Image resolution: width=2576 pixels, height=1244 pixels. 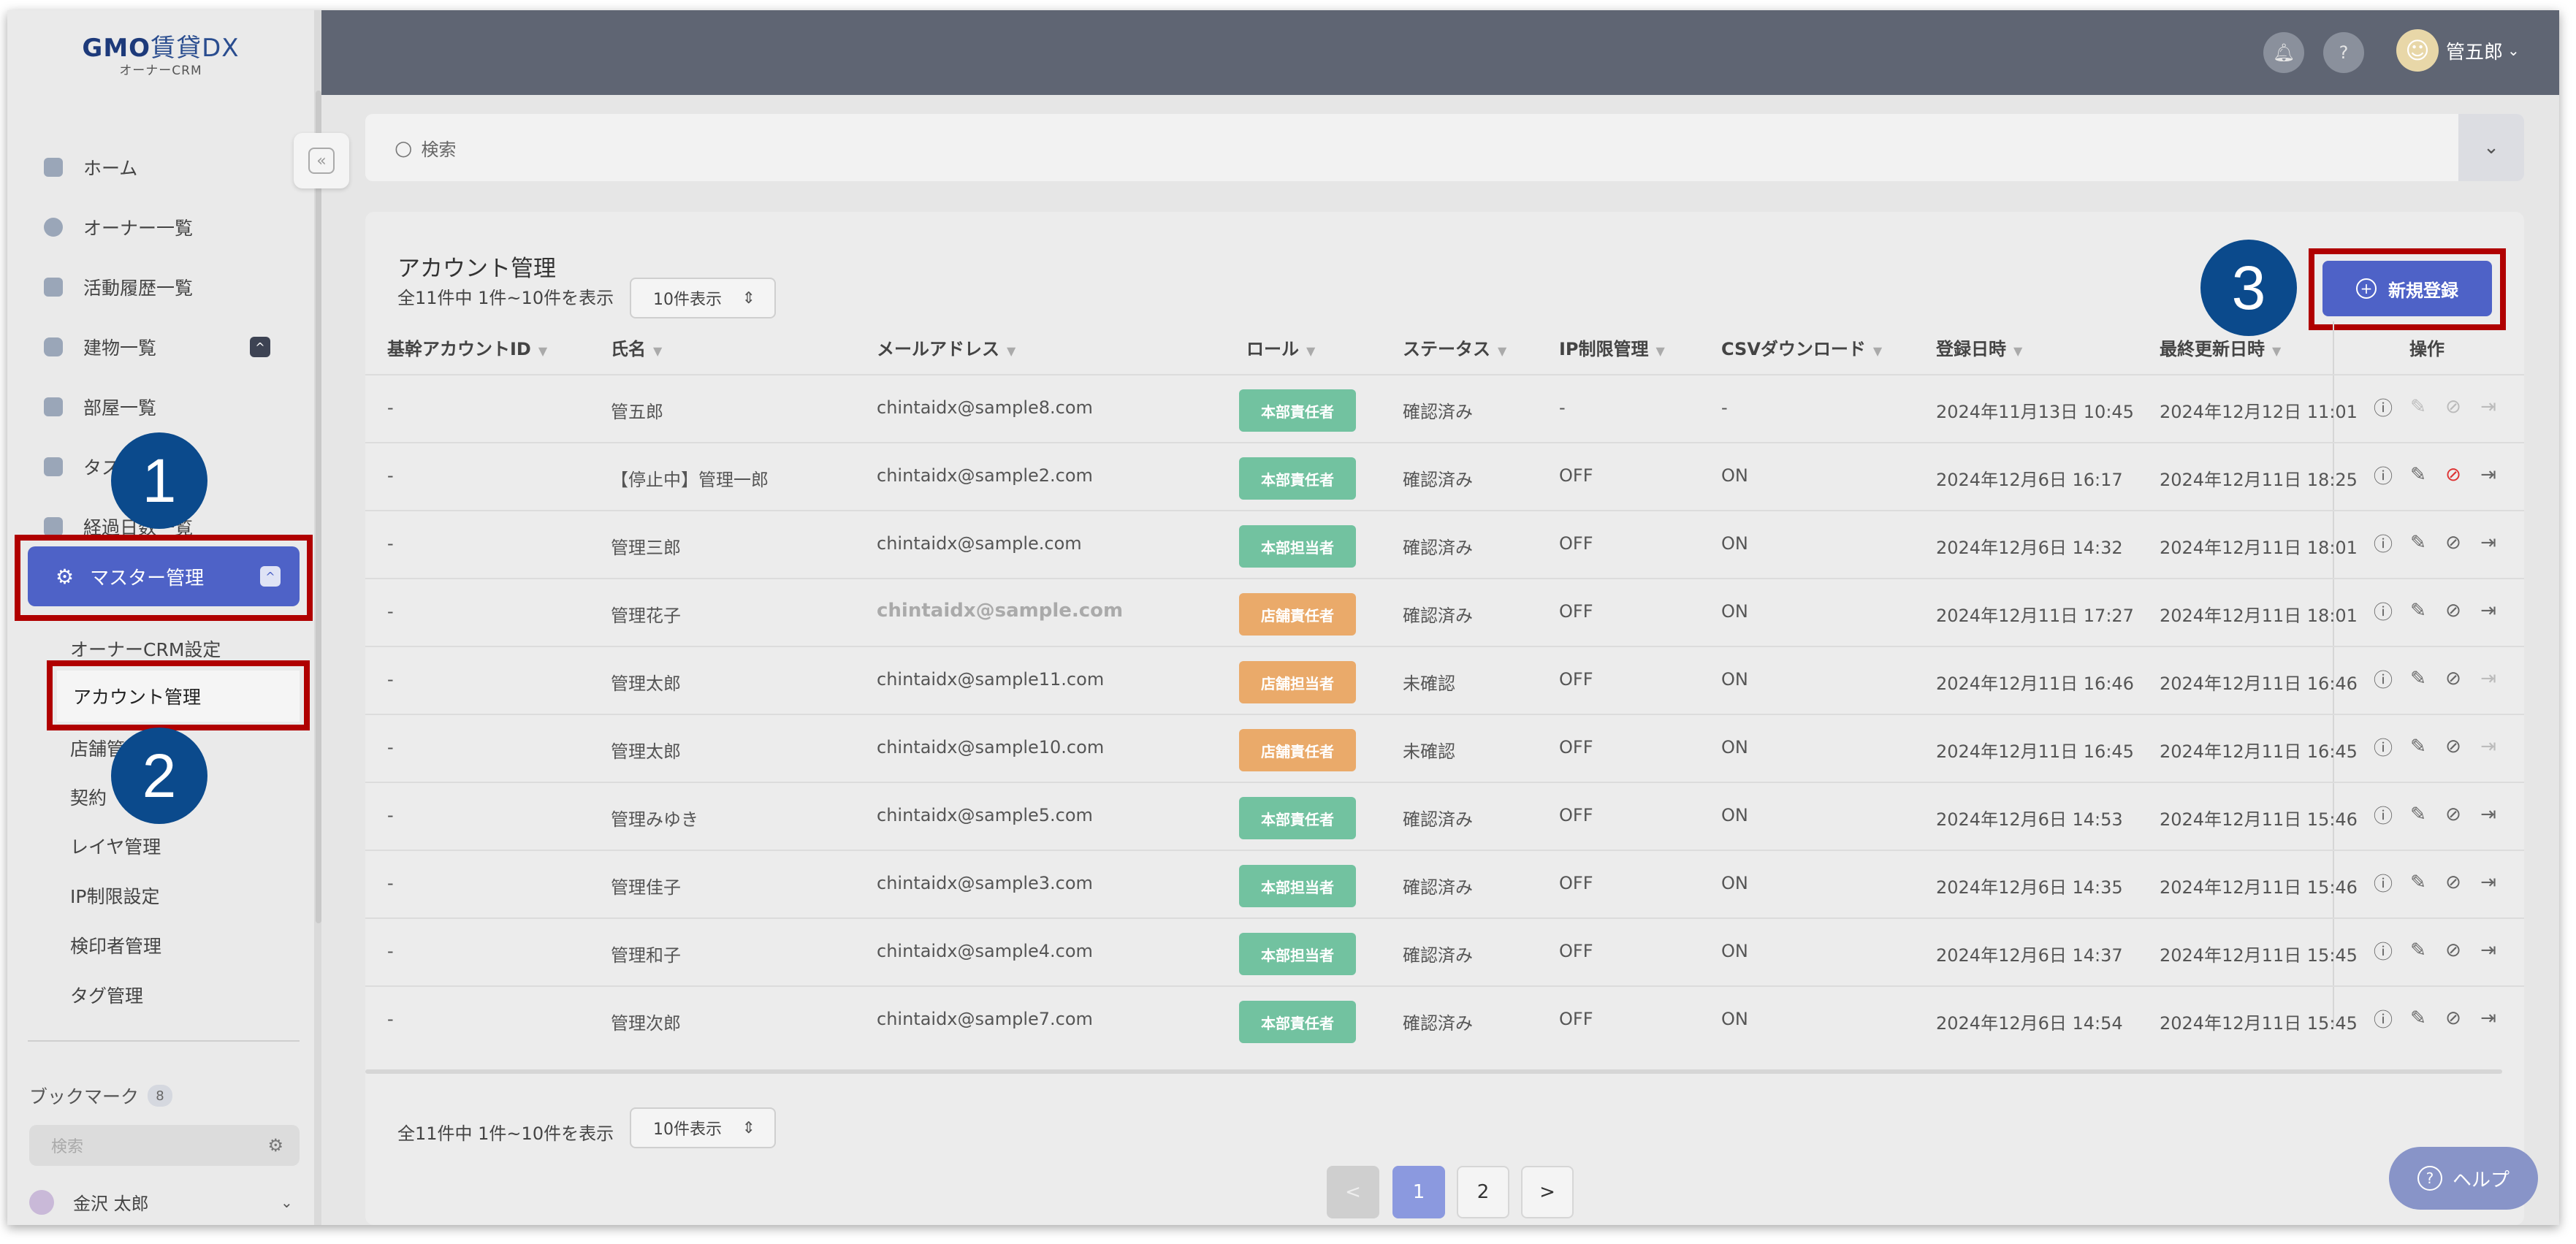 I want to click on cell-csv: ON, so click(x=1734, y=476).